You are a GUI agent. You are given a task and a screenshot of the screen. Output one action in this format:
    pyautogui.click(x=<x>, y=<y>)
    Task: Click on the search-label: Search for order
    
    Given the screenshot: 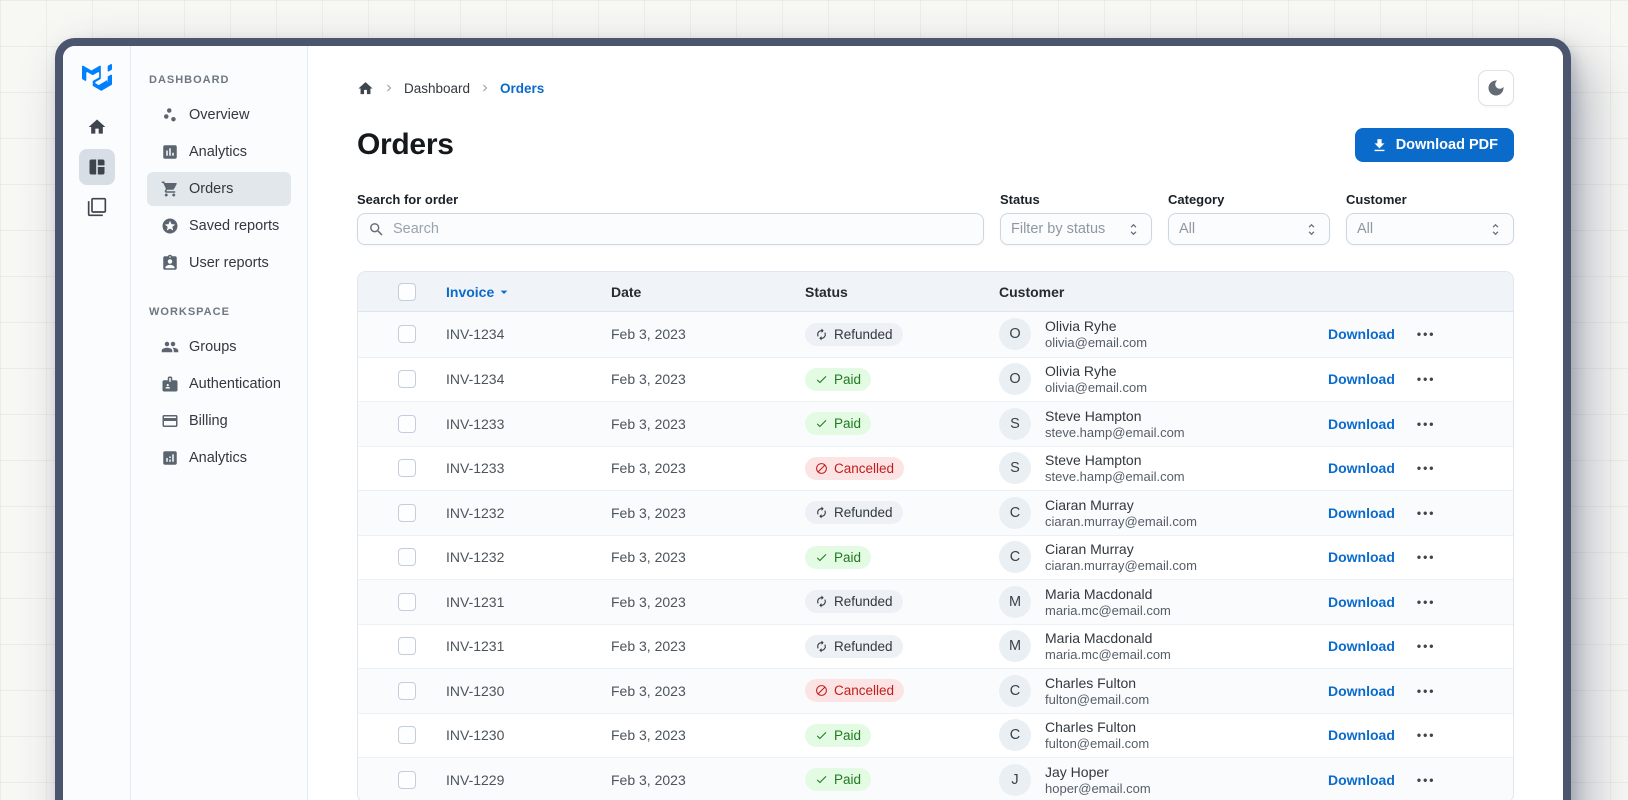 What is the action you would take?
    pyautogui.click(x=408, y=199)
    